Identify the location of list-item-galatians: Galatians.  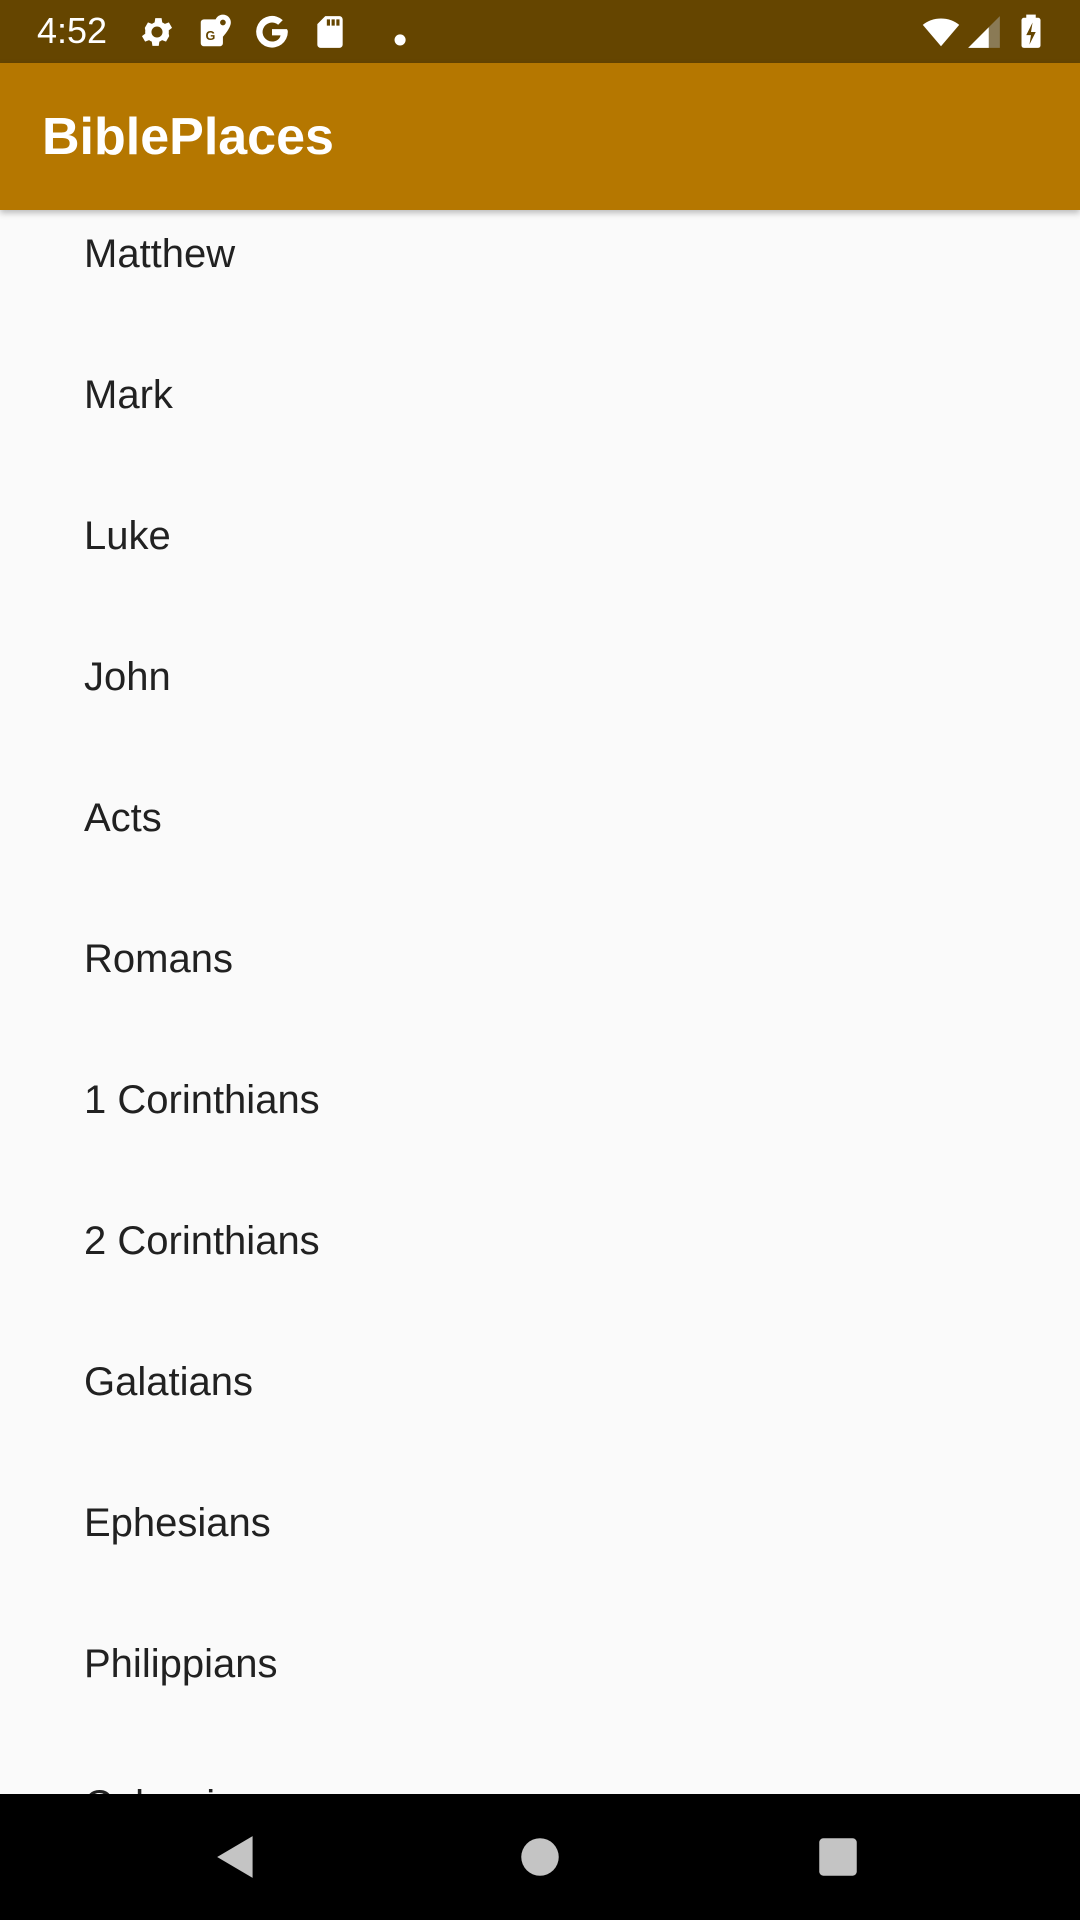
(540, 1424).